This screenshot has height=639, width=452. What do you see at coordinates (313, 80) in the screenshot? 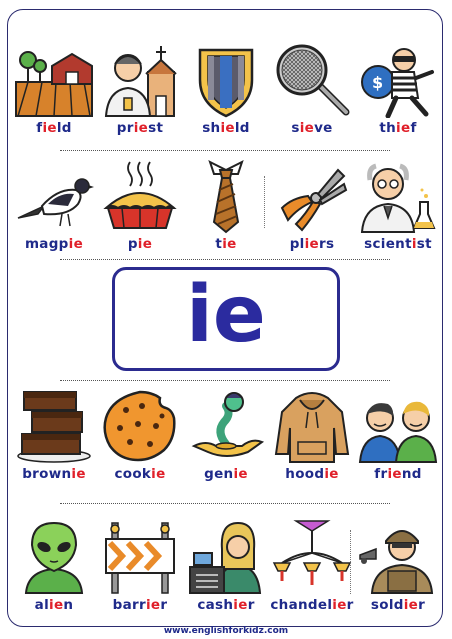
I see `sieve-icon` at bounding box center [313, 80].